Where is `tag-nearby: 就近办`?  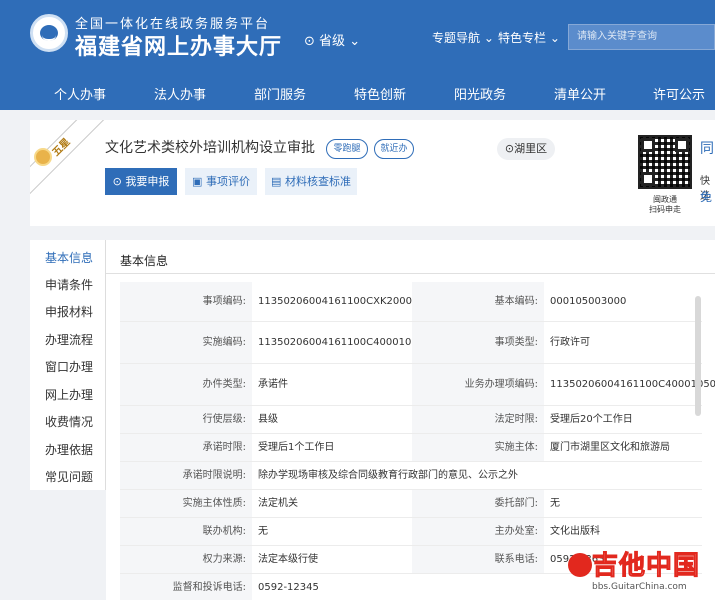 tag-nearby: 就近办 is located at coordinates (394, 149).